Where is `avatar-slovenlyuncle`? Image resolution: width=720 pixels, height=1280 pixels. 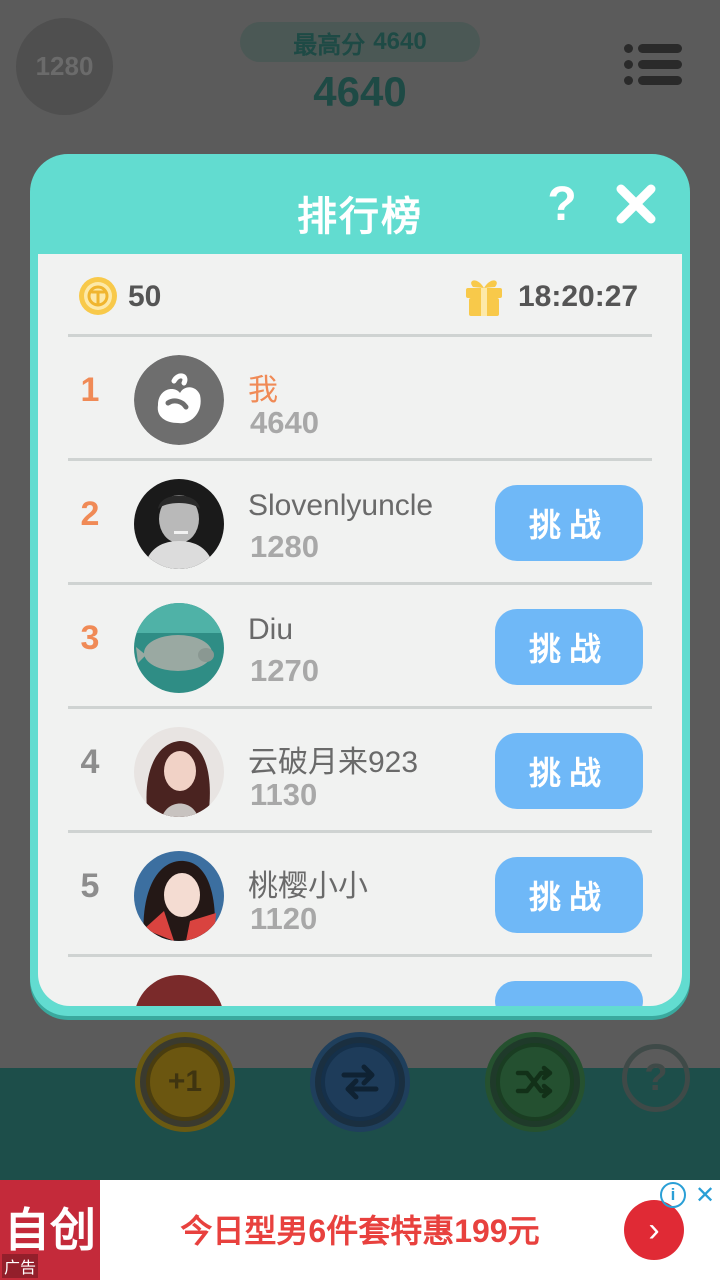
avatar-slovenlyuncle is located at coordinates (179, 524).